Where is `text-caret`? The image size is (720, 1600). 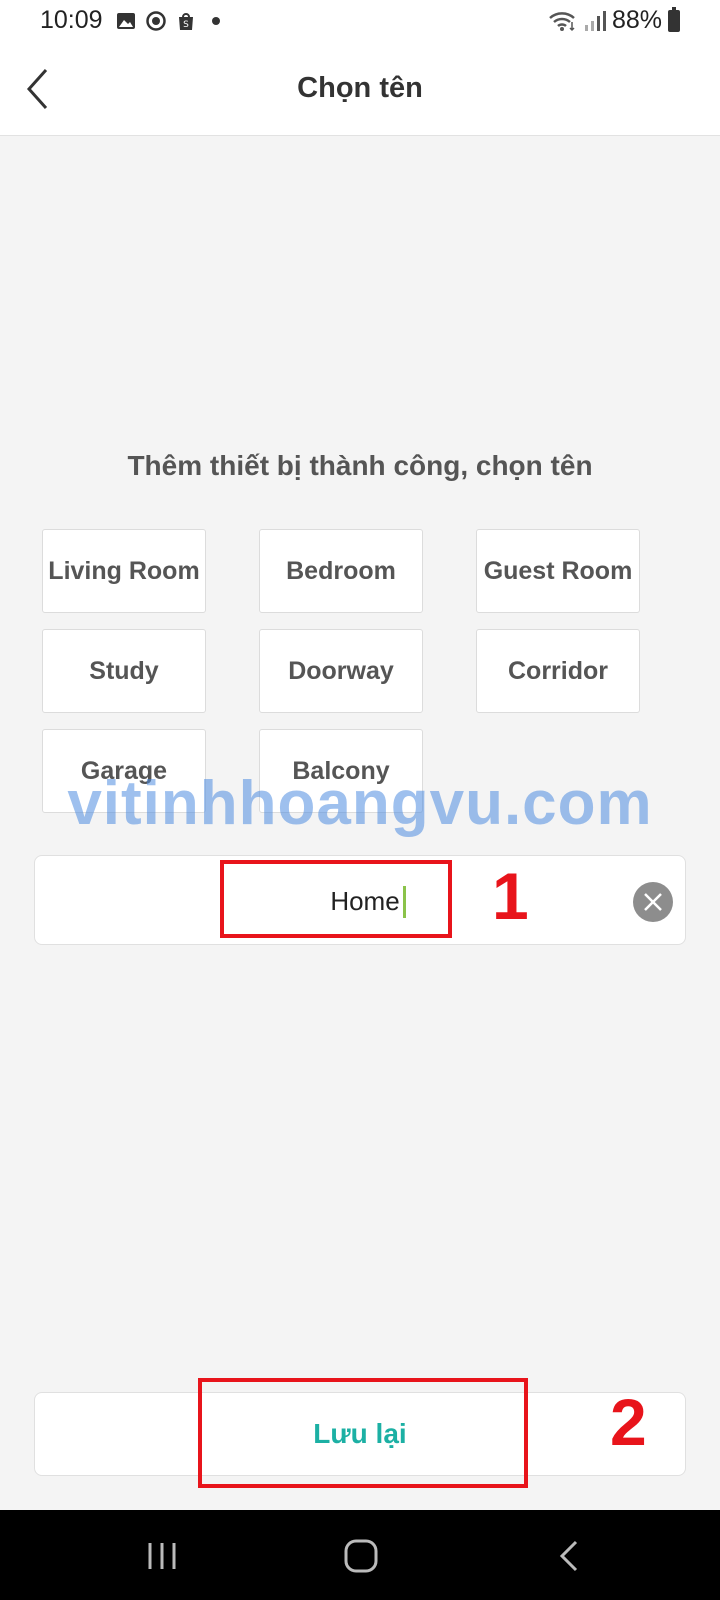
text-caret is located at coordinates (404, 902).